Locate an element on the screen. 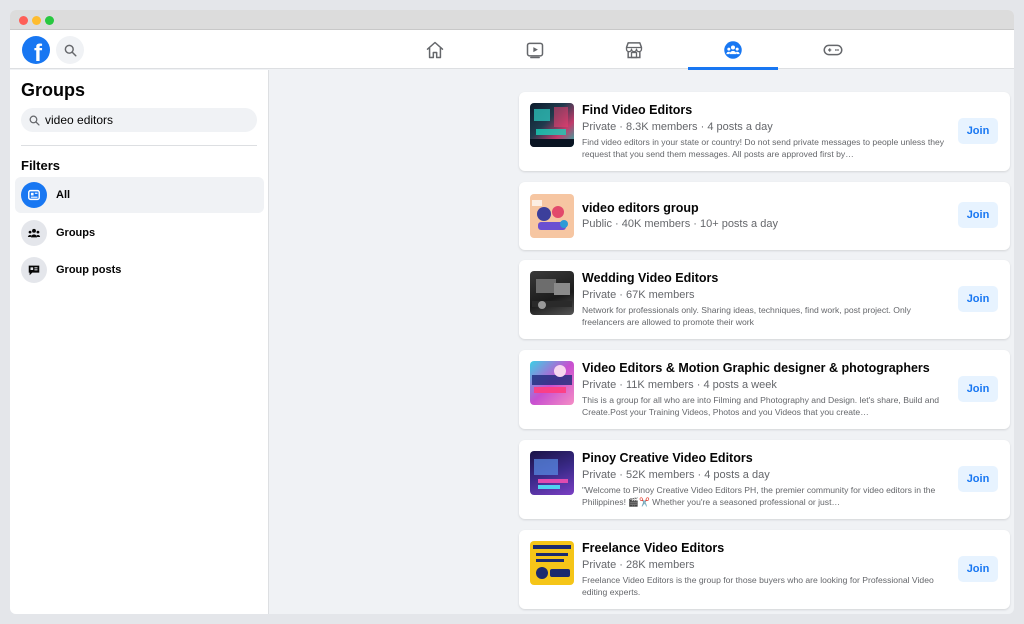 This screenshot has width=1024, height=624. close-window-button is located at coordinates (23, 20).